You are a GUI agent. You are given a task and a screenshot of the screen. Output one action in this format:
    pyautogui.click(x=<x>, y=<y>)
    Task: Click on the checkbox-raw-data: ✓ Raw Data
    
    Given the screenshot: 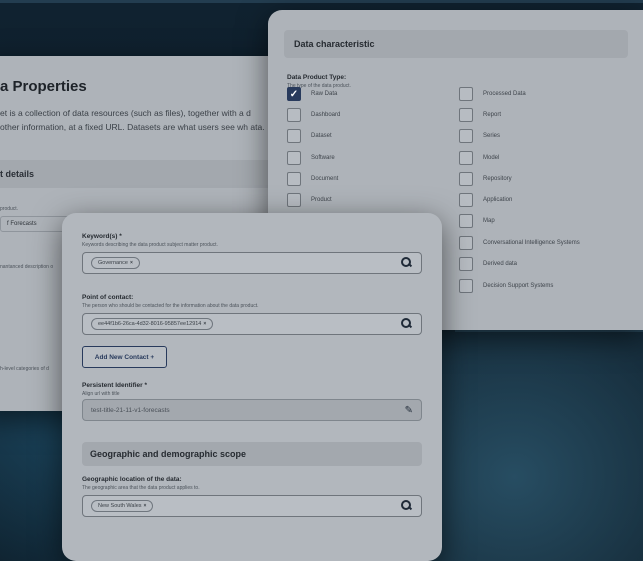 What is the action you would take?
    pyautogui.click(x=312, y=94)
    